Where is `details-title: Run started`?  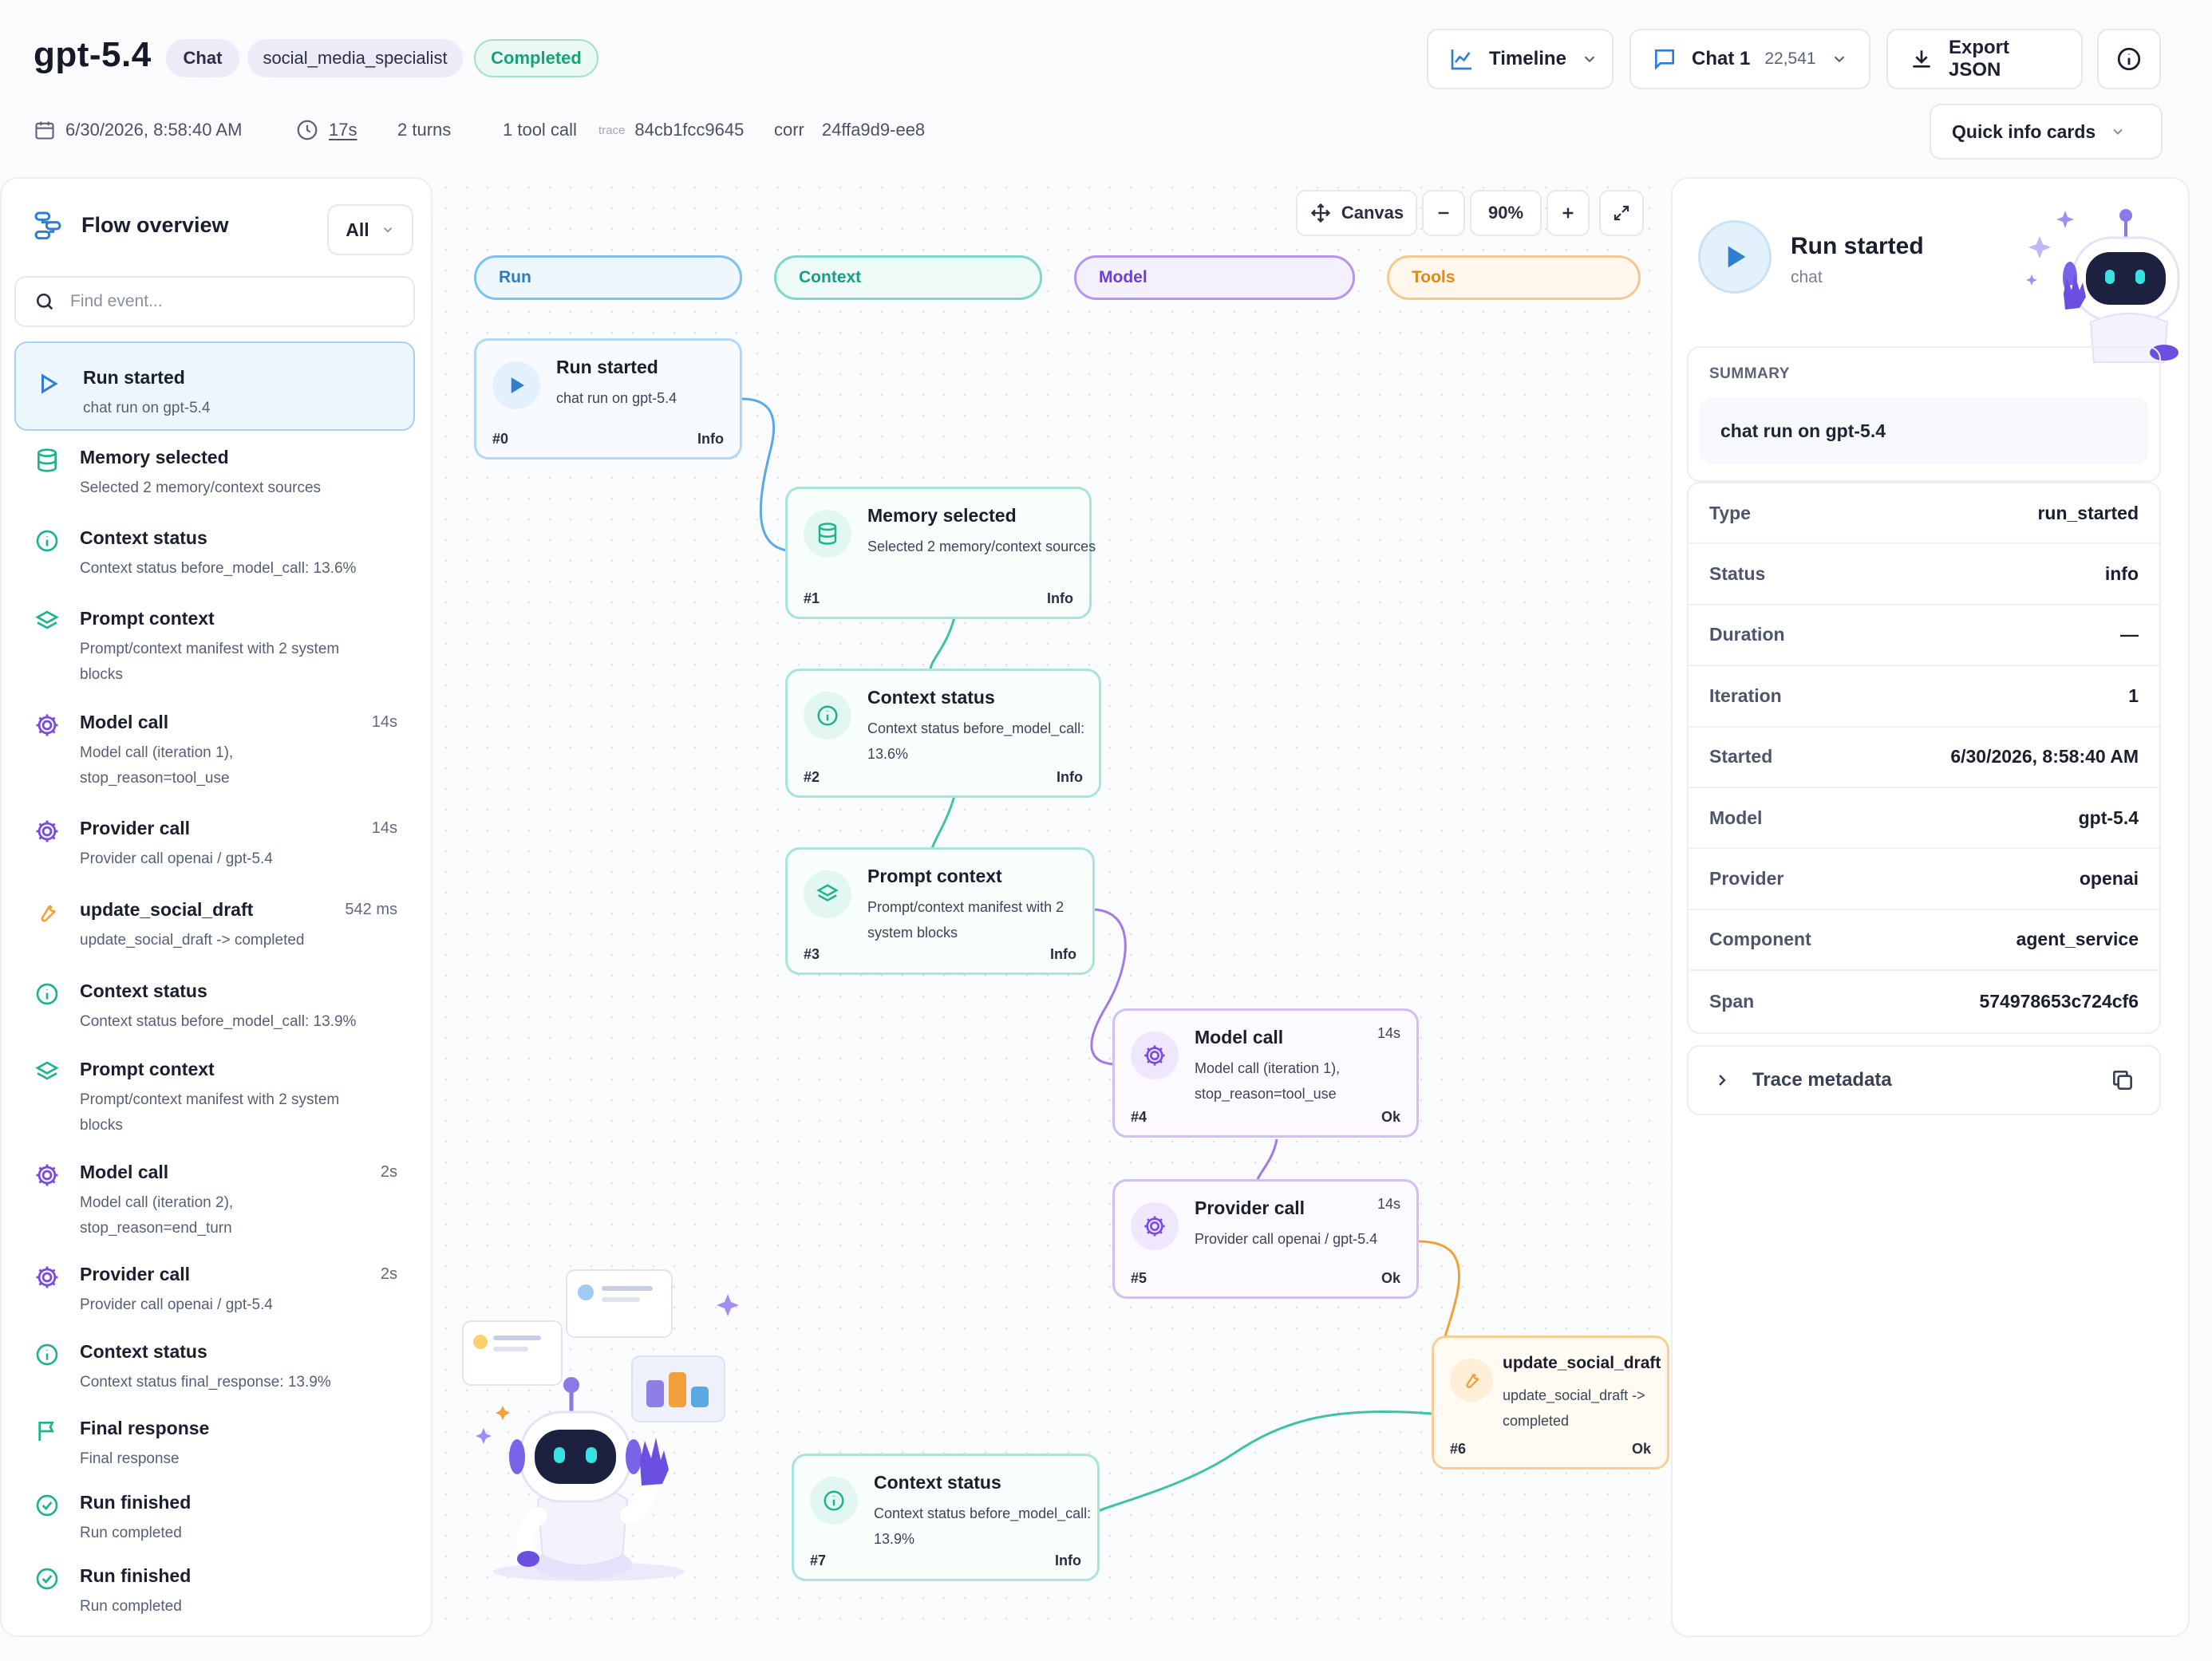
details-title: Run started is located at coordinates (1857, 246).